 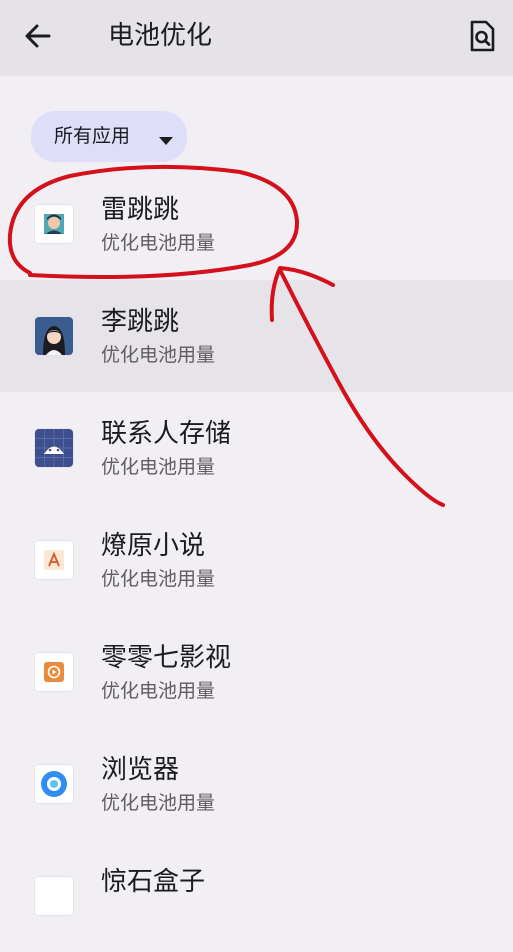 What do you see at coordinates (140, 322) in the screenshot?
I see `app-name: 李跳跳` at bounding box center [140, 322].